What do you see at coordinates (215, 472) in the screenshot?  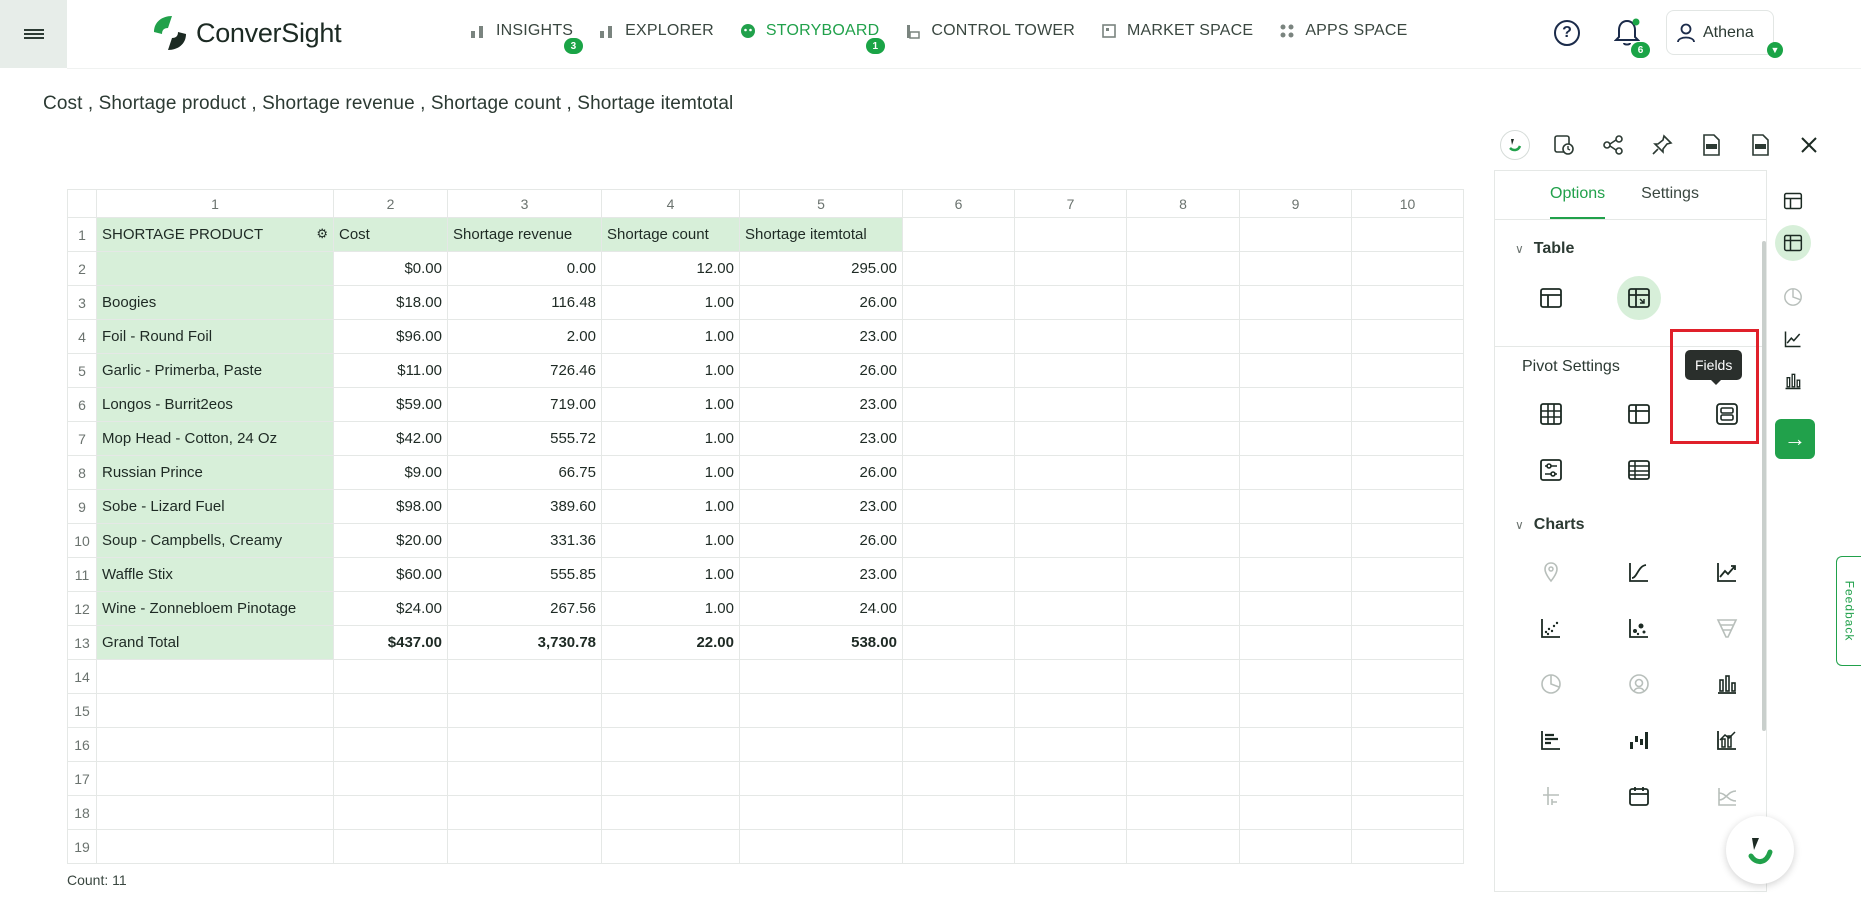 I see `product-cell: Russian Prince` at bounding box center [215, 472].